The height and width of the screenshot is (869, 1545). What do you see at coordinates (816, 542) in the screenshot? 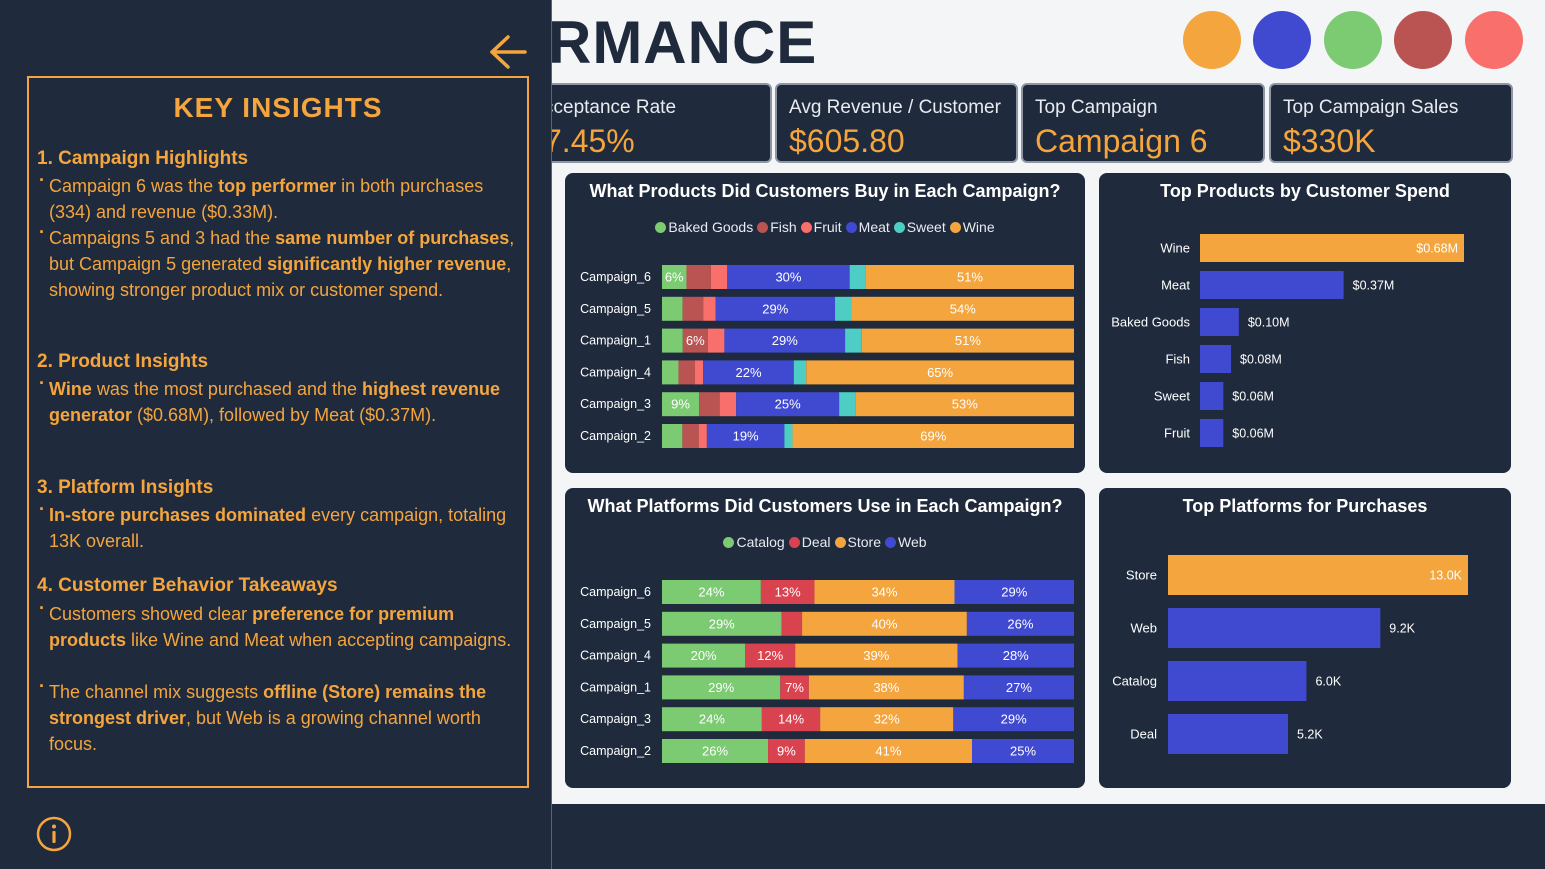
I see `legend-label: Deal` at bounding box center [816, 542].